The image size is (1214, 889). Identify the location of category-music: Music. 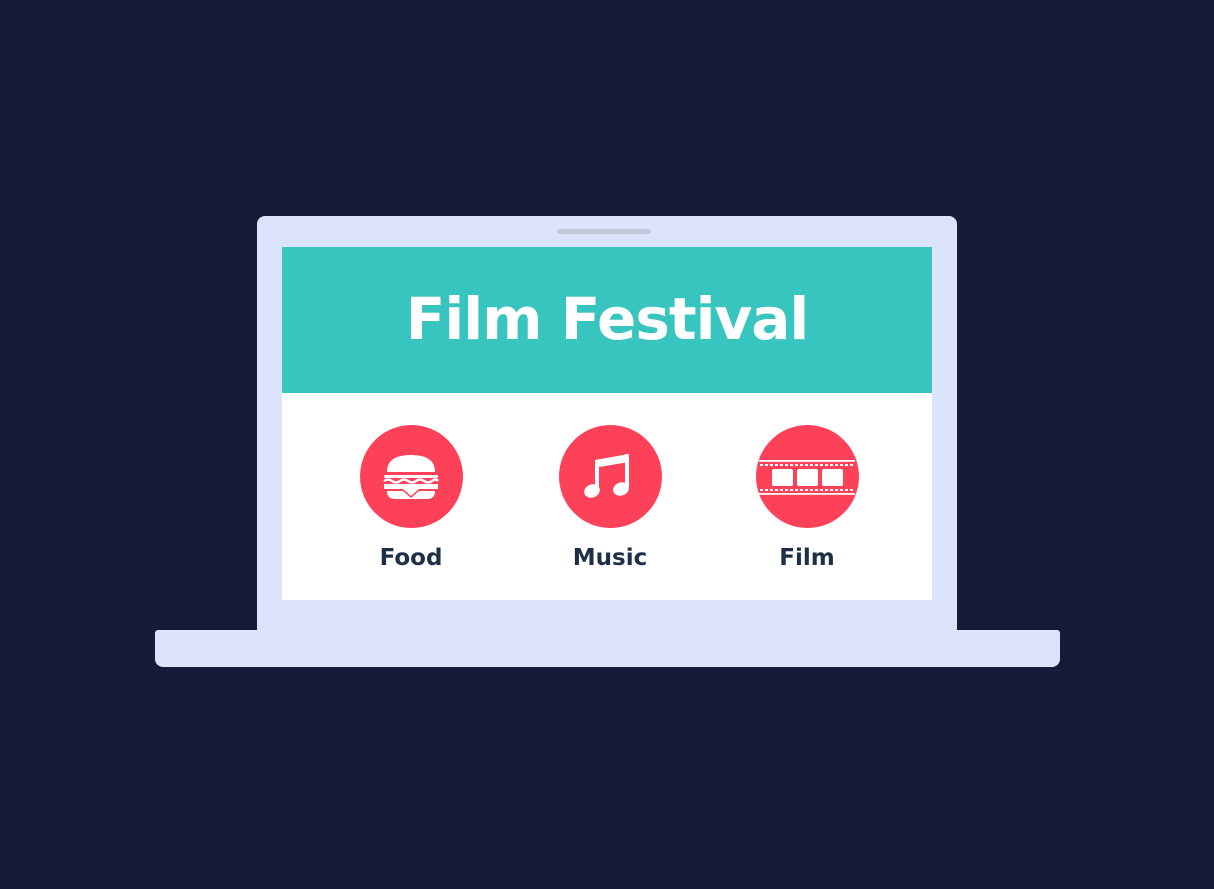
(610, 497).